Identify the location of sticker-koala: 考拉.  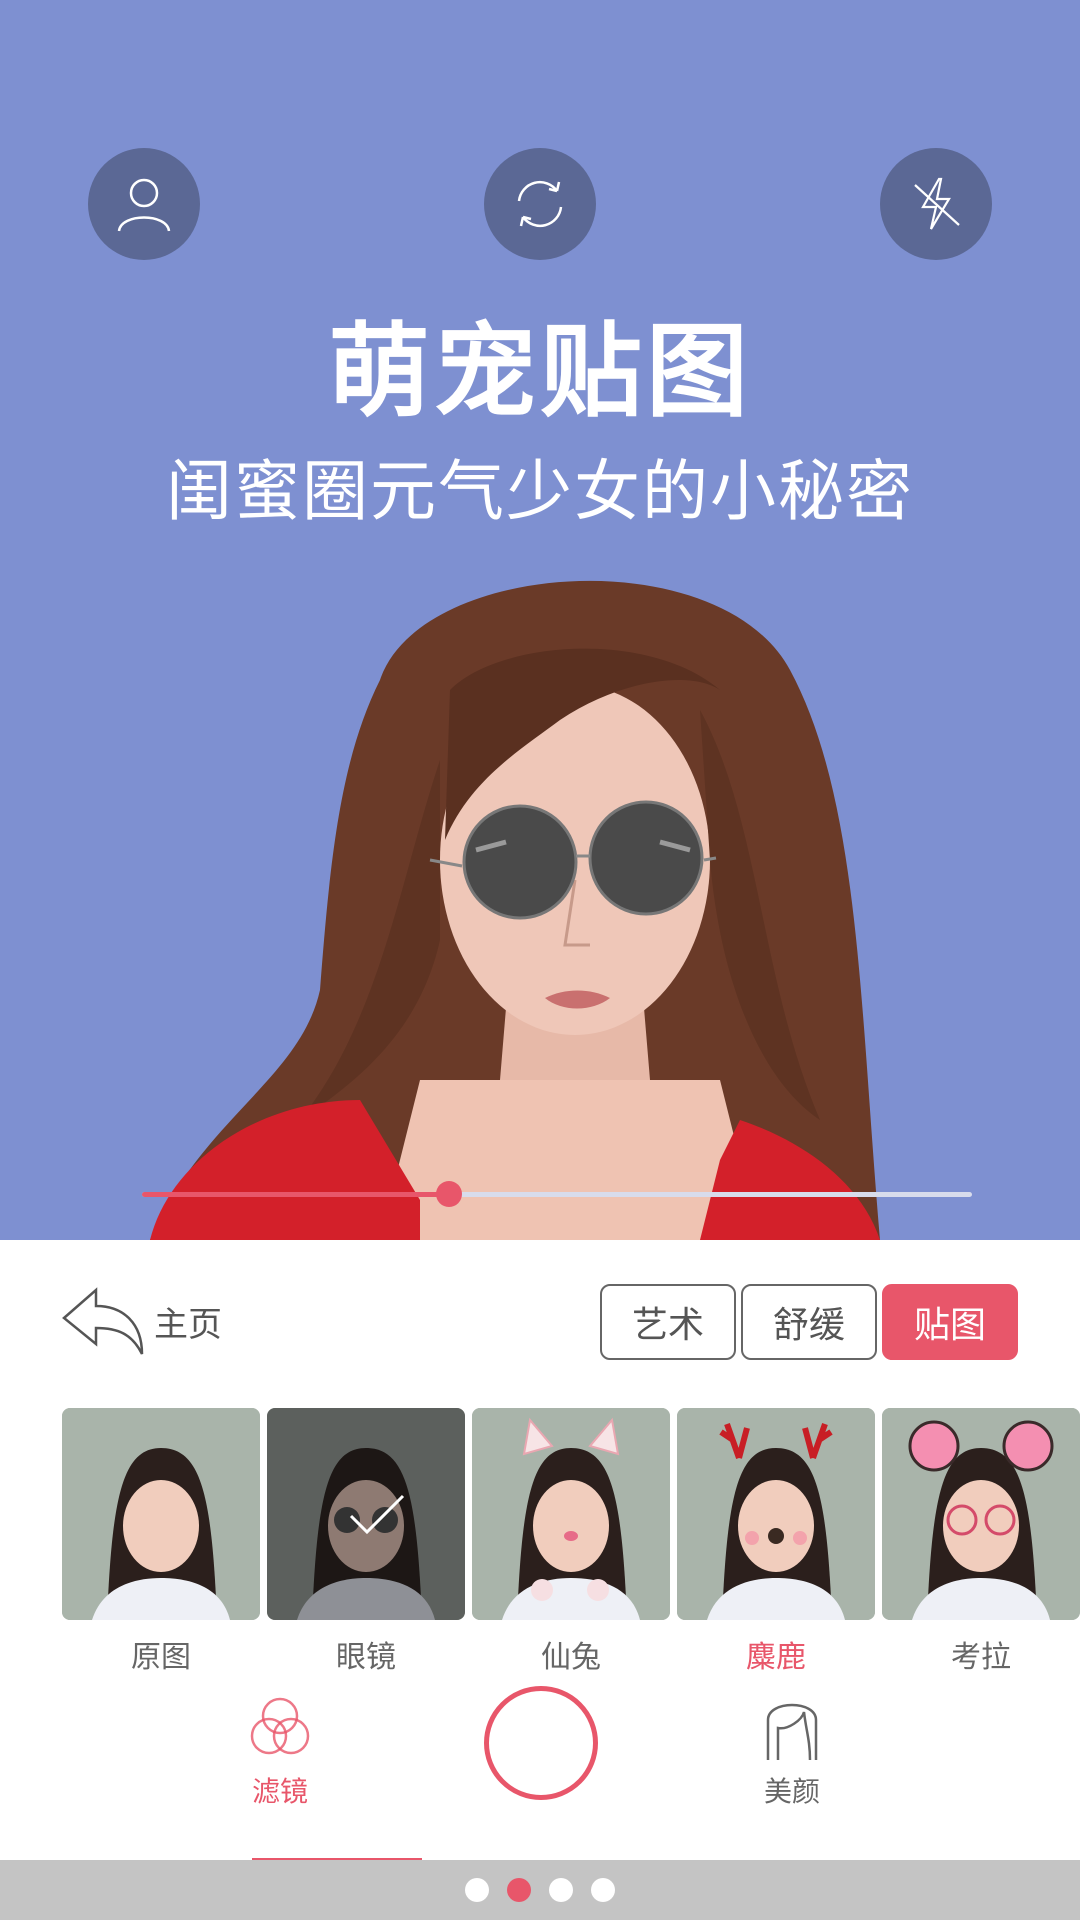
(981, 1542).